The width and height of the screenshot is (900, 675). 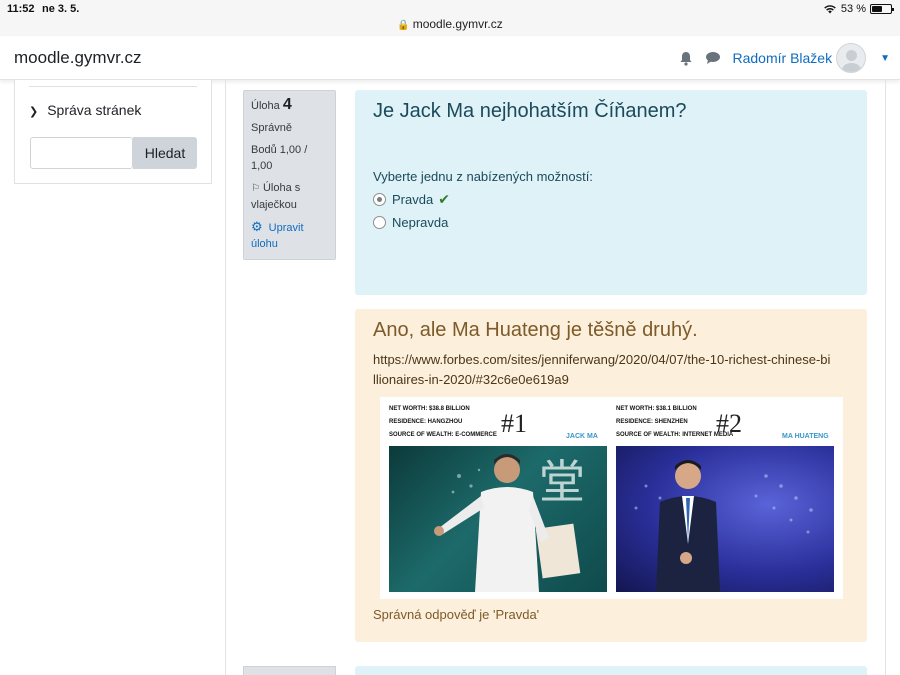 What do you see at coordinates (81, 153) in the screenshot?
I see `search-input` at bounding box center [81, 153].